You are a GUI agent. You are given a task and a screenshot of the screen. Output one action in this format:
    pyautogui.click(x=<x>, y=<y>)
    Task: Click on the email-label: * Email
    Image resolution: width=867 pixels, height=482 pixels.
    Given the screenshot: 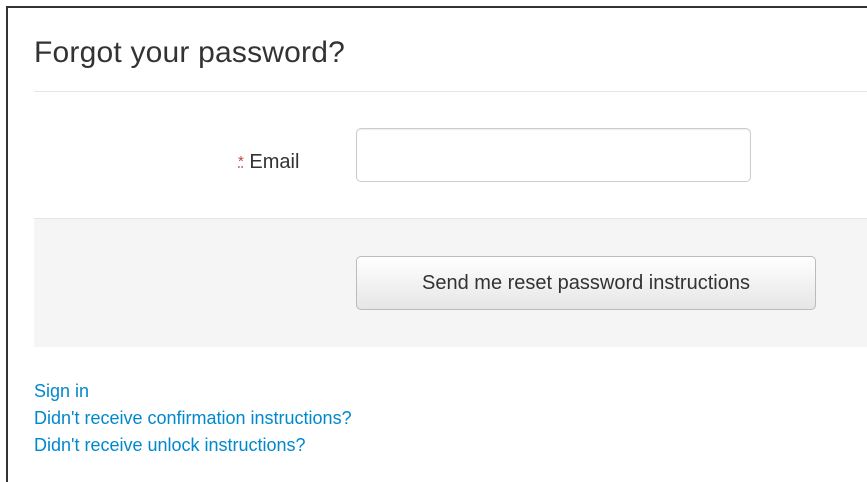 What is the action you would take?
    pyautogui.click(x=268, y=162)
    